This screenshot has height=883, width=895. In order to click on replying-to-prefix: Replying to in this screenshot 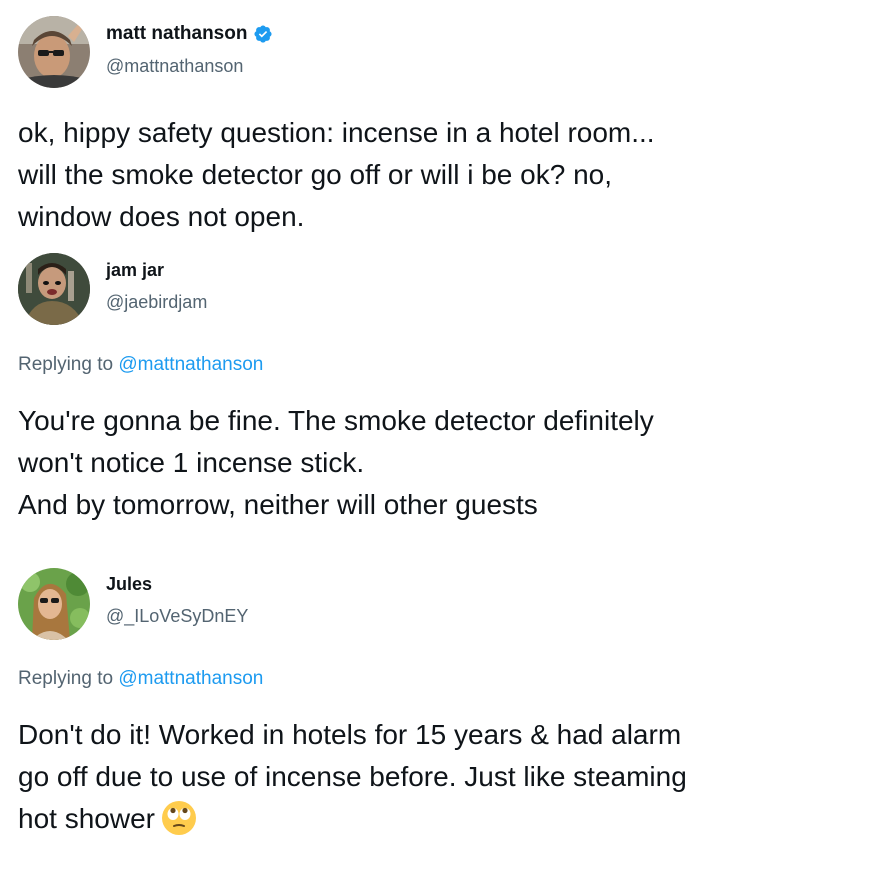, I will do `click(66, 678)`.